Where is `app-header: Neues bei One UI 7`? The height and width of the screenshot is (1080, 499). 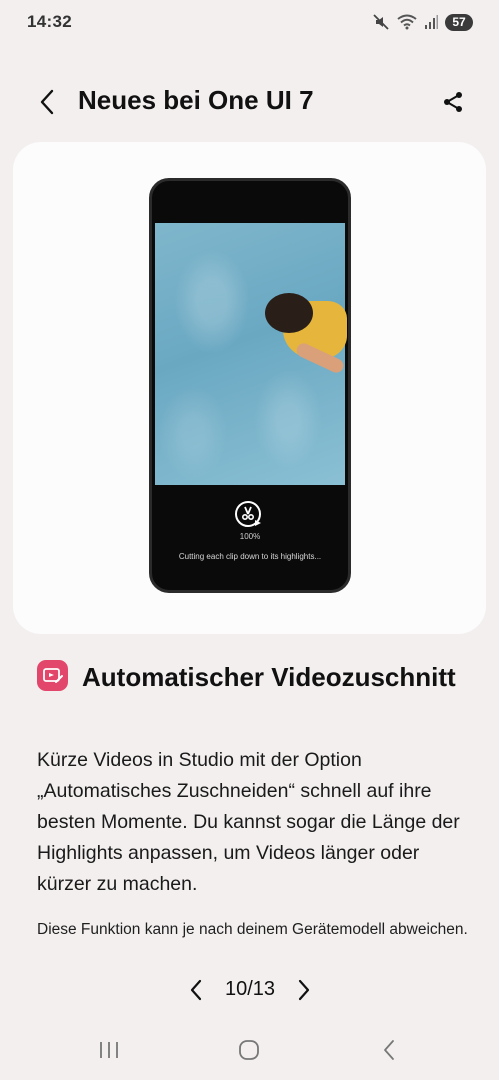
app-header: Neues bei One UI 7 is located at coordinates (249, 102).